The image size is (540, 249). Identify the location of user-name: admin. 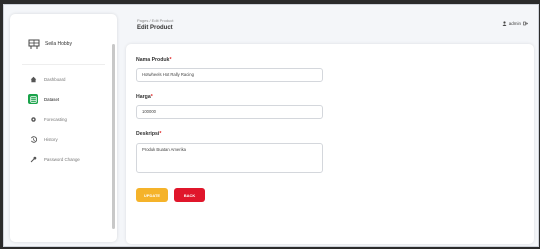
(514, 23).